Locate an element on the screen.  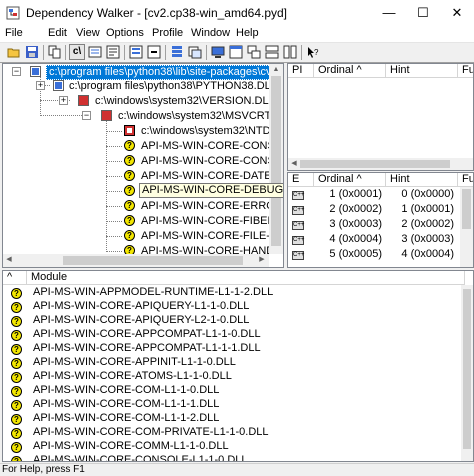
module-row: API-MS-WIN-CORE-COM-L1-1-0.DLL is located at coordinates (126, 390).